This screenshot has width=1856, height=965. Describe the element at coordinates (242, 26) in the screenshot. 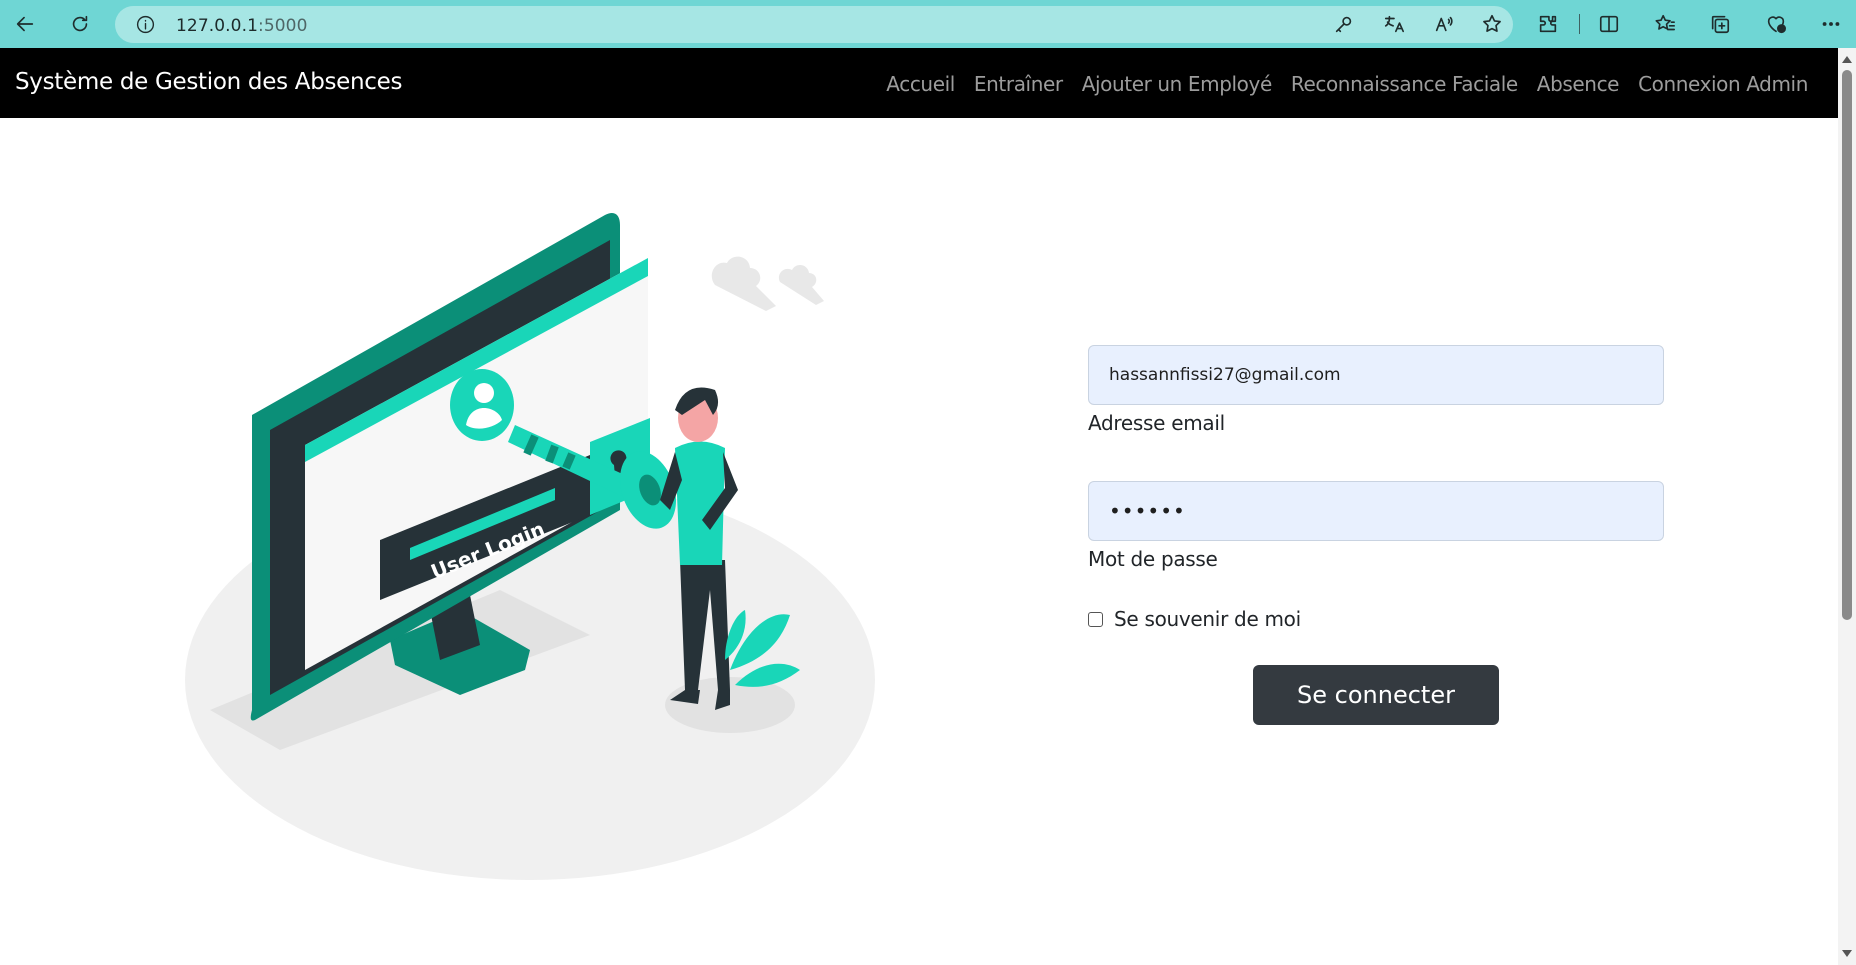

I see `url-text: 127.0.0.1:5000` at that location.